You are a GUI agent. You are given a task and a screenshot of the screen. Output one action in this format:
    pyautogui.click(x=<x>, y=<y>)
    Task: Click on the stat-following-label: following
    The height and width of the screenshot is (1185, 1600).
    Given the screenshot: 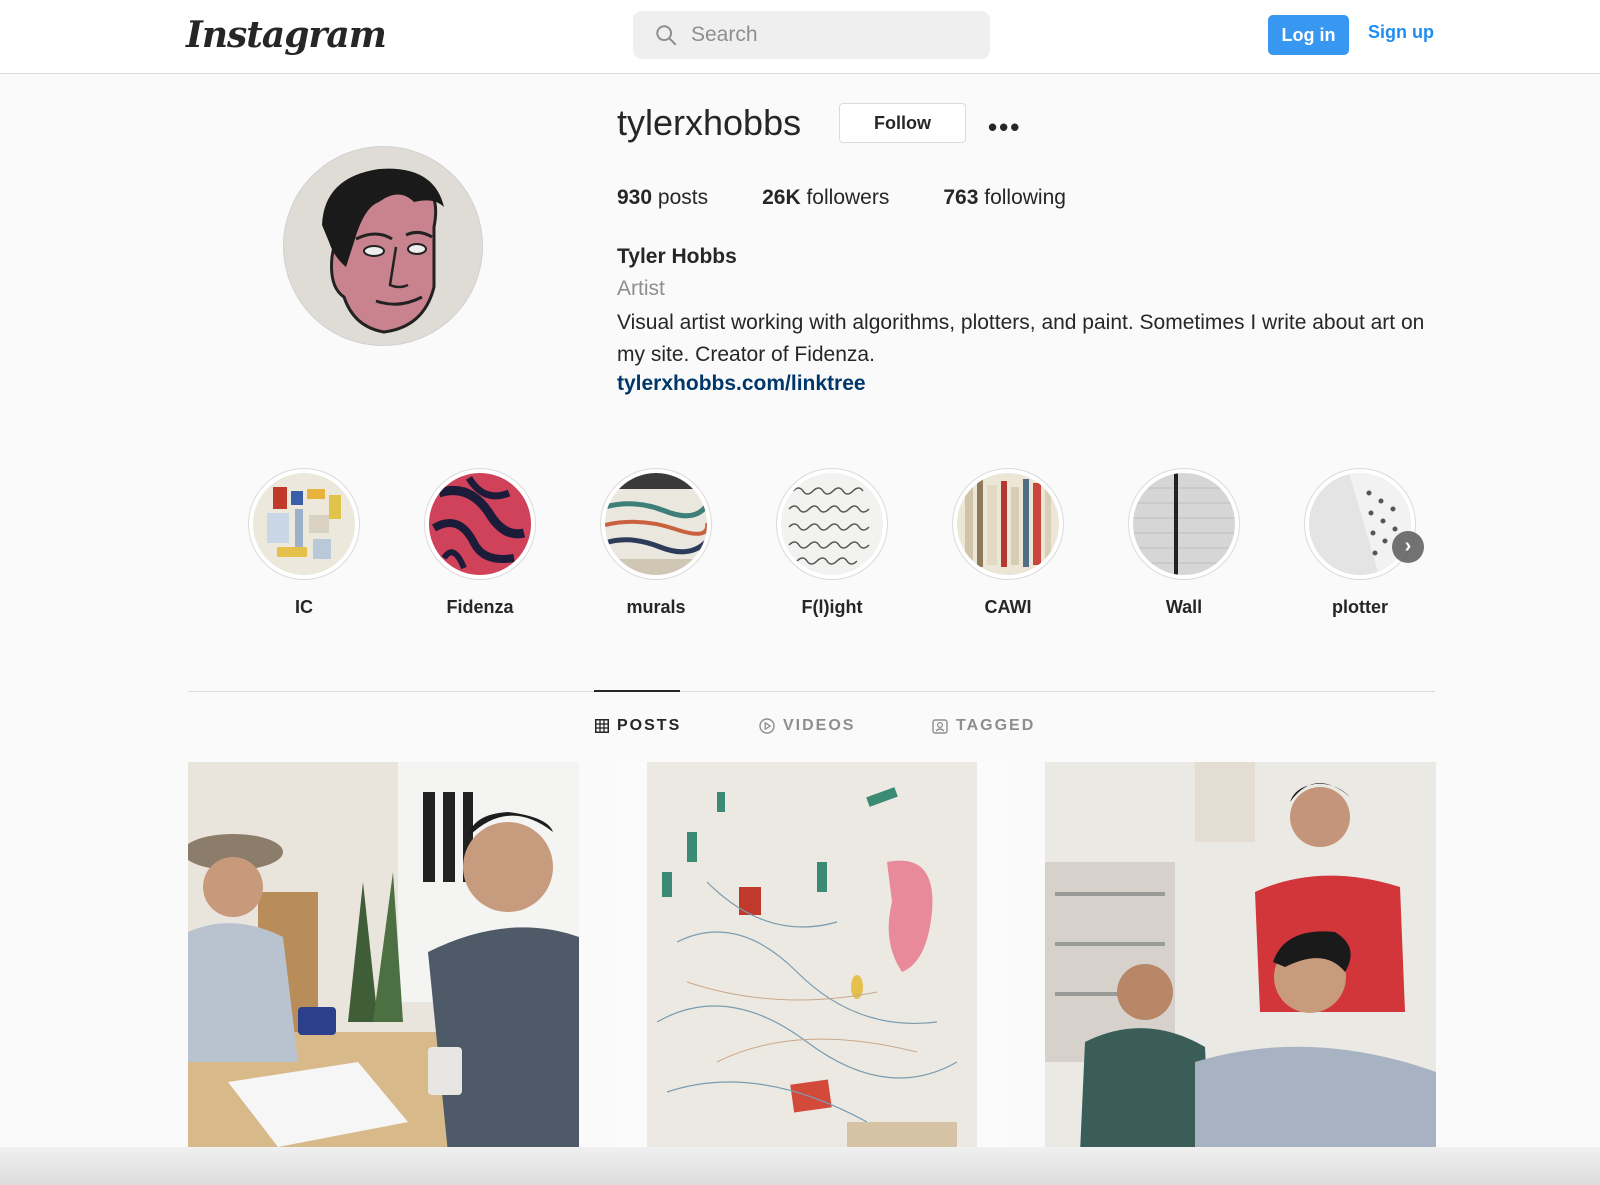 What is the action you would take?
    pyautogui.click(x=1025, y=197)
    